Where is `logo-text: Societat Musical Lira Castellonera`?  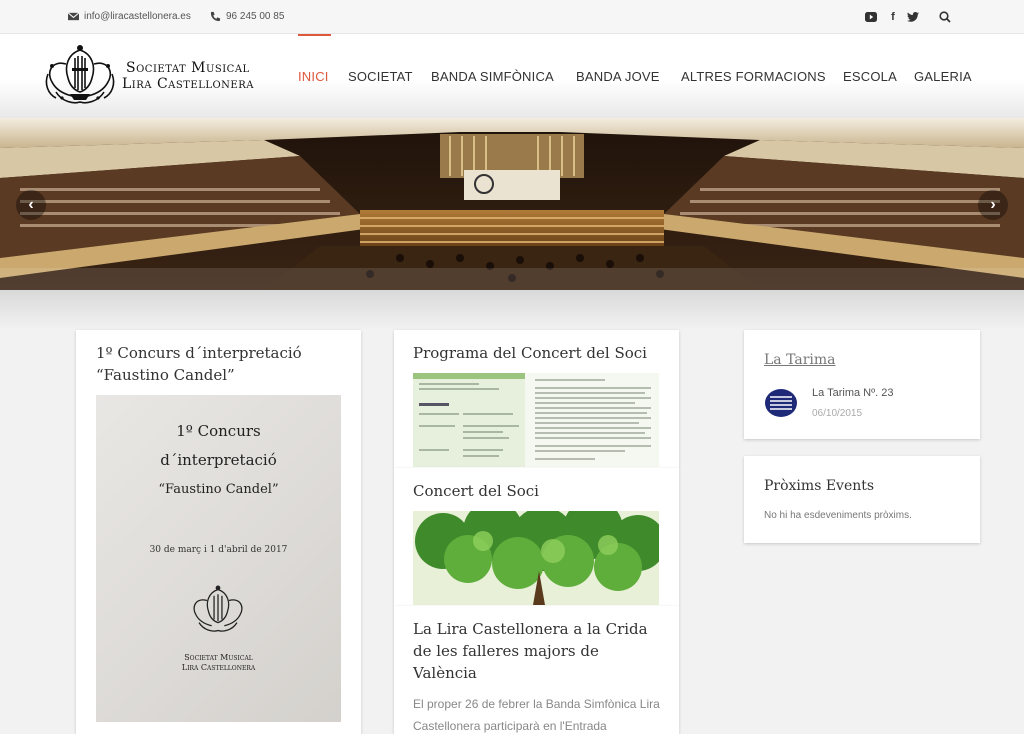 logo-text: Societat Musical Lira Castellonera is located at coordinates (188, 76).